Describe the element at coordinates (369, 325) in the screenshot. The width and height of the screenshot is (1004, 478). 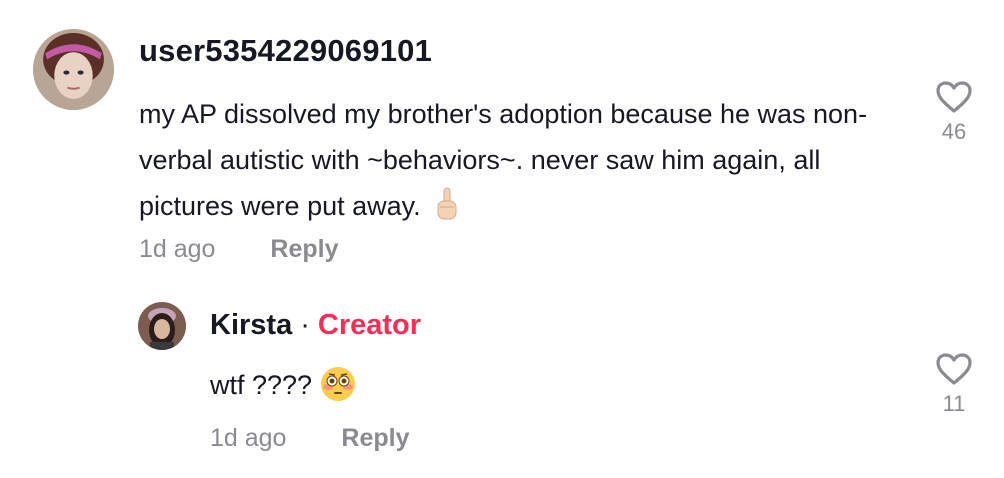
I see `creator-badge: Creator` at that location.